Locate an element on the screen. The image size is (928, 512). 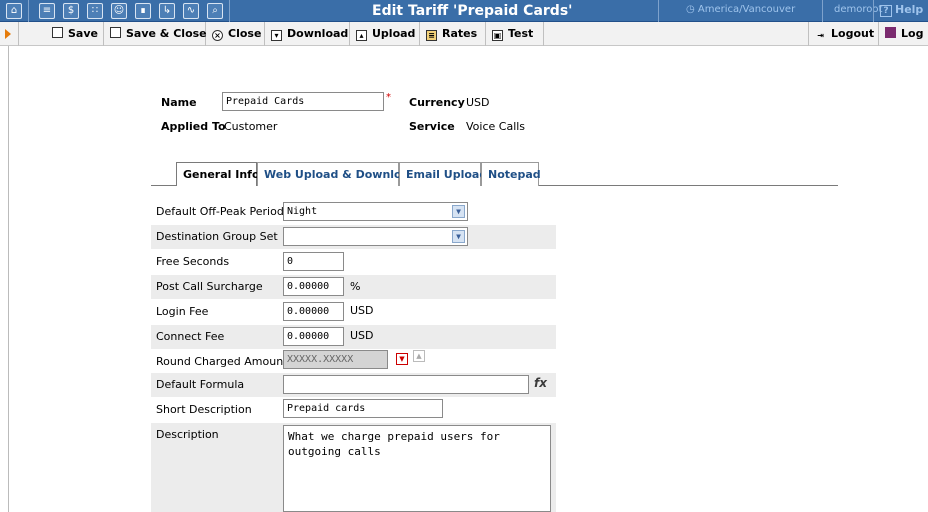
connect-fee-unit: USD is located at coordinates (362, 335).